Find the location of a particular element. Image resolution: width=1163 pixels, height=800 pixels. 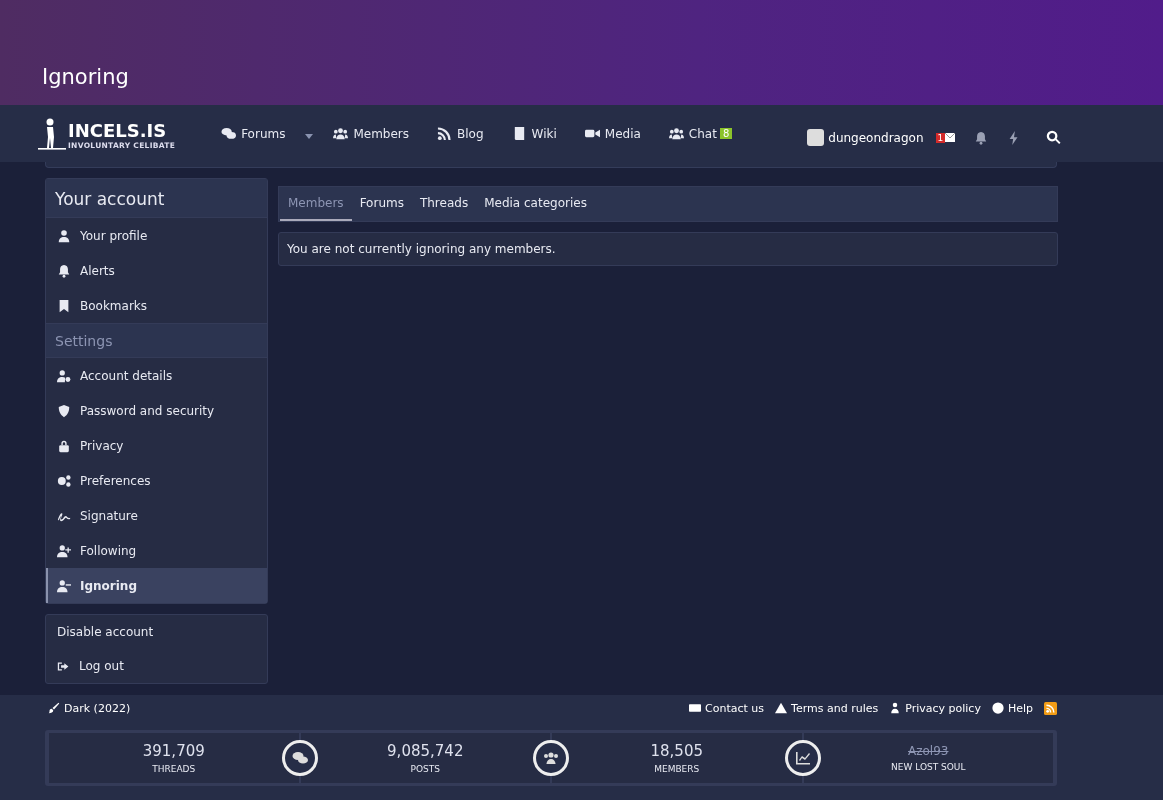

sidebar-item: Disable account is located at coordinates (156, 632).